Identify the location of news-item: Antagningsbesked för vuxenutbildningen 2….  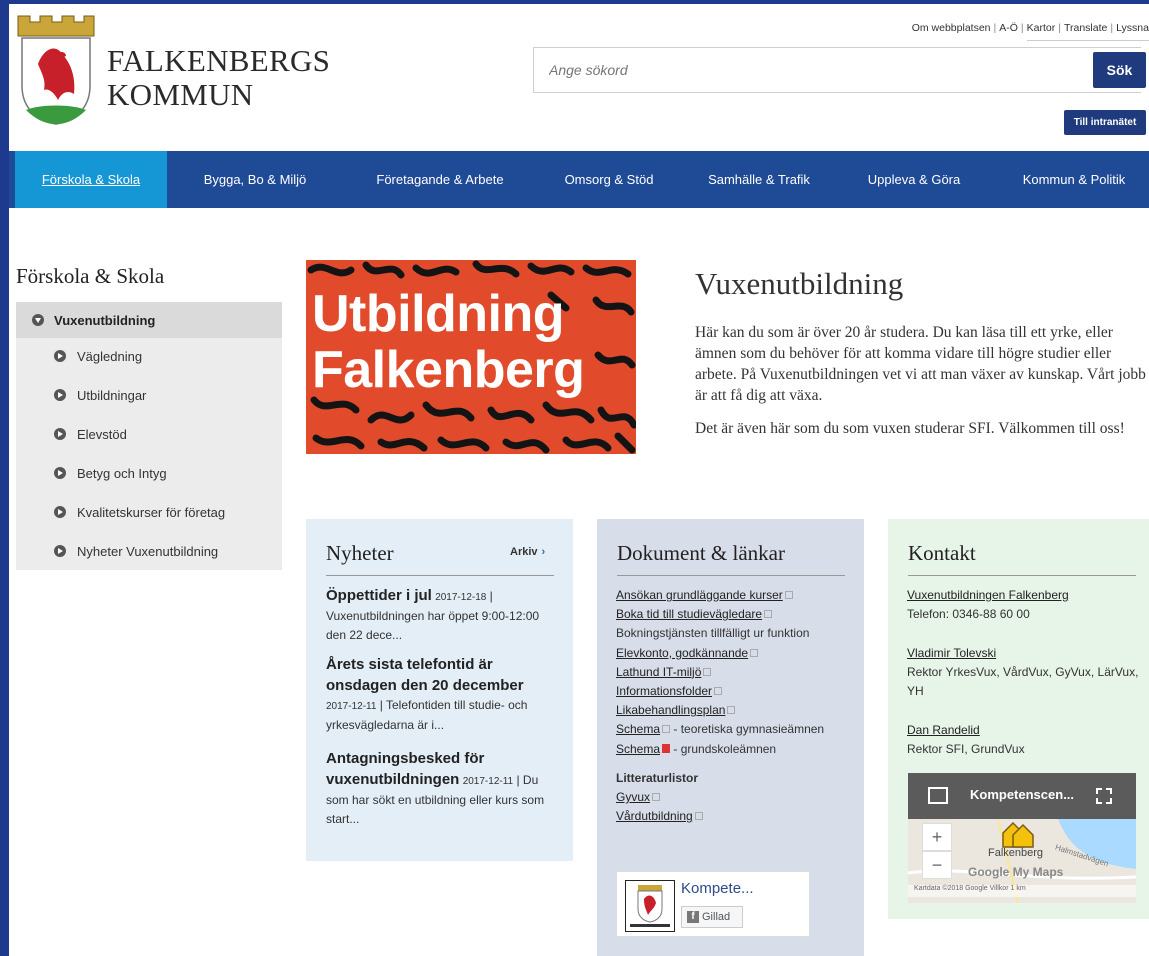
(443, 788).